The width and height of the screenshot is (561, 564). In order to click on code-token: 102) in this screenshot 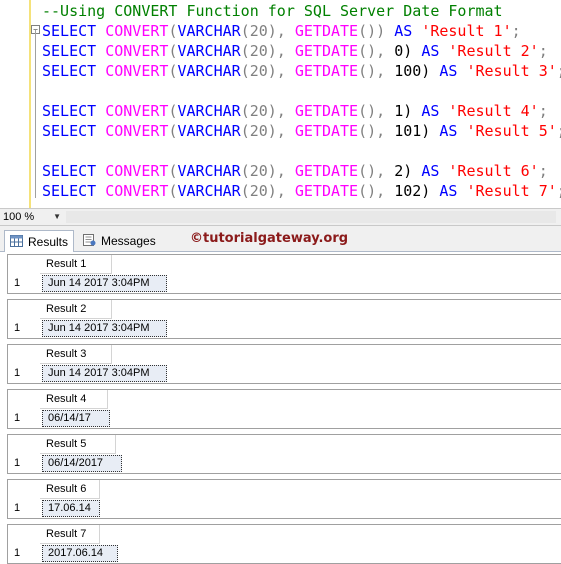, I will do `click(412, 191)`.